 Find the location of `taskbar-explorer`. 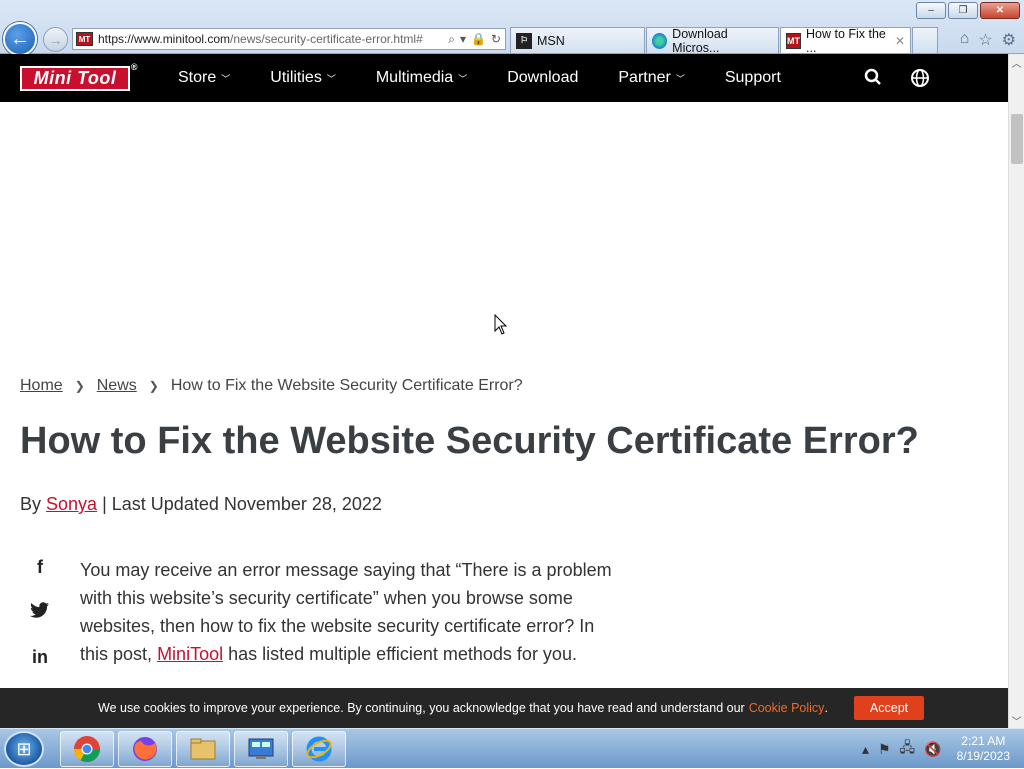

taskbar-explorer is located at coordinates (203, 749).